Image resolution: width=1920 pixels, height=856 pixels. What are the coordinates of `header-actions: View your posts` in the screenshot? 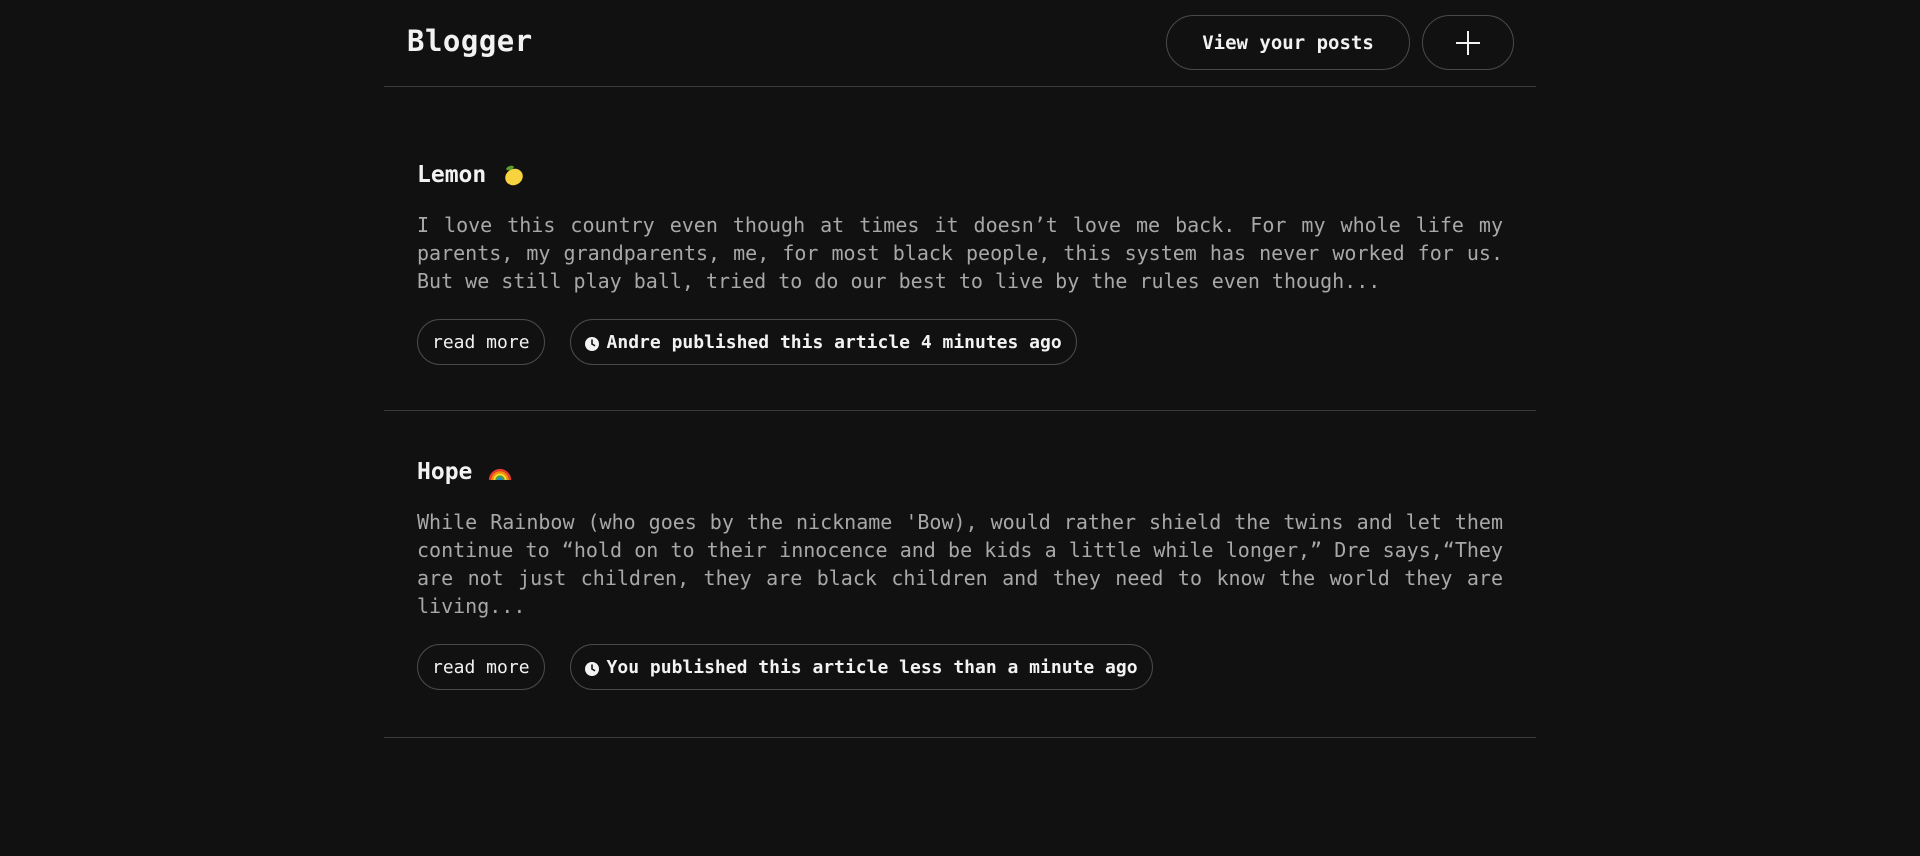 It's located at (1340, 42).